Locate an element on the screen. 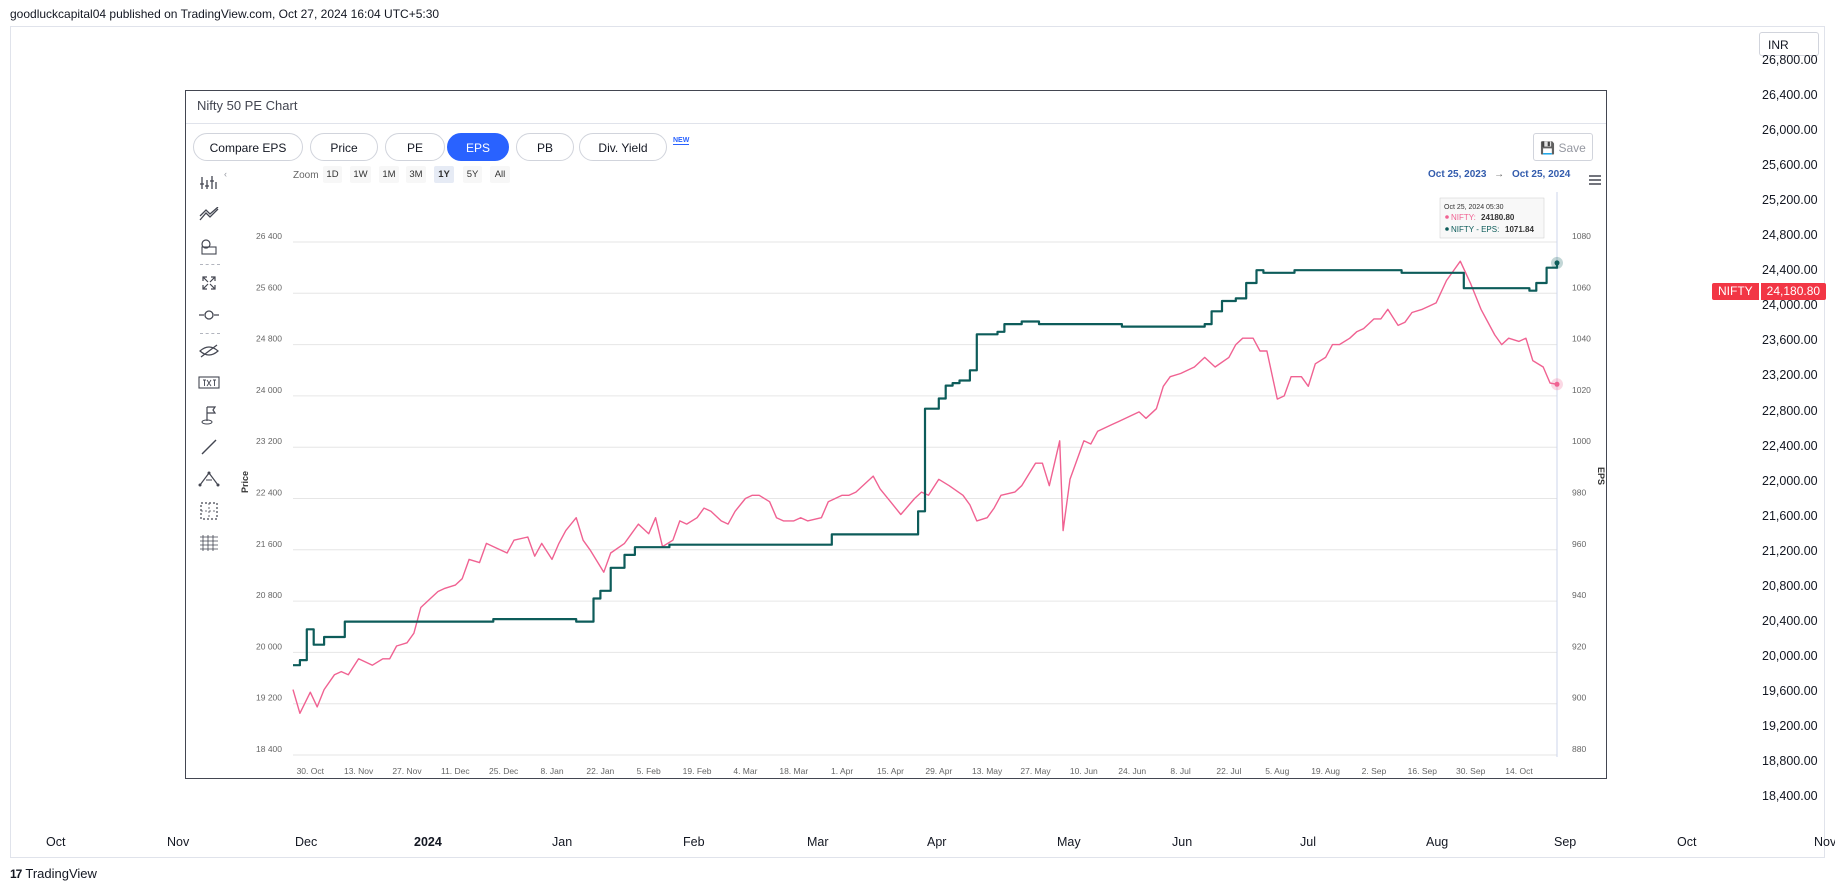 Image resolution: width=1835 pixels, height=891 pixels. range-arrow: → is located at coordinates (1499, 174).